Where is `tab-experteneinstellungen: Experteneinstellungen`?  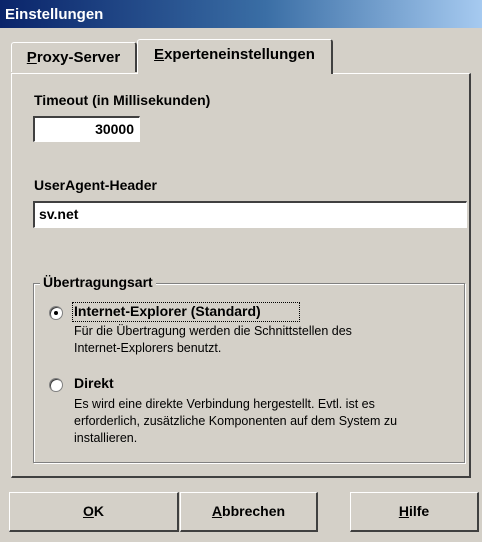 tab-experteneinstellungen: Experteneinstellungen is located at coordinates (235, 56).